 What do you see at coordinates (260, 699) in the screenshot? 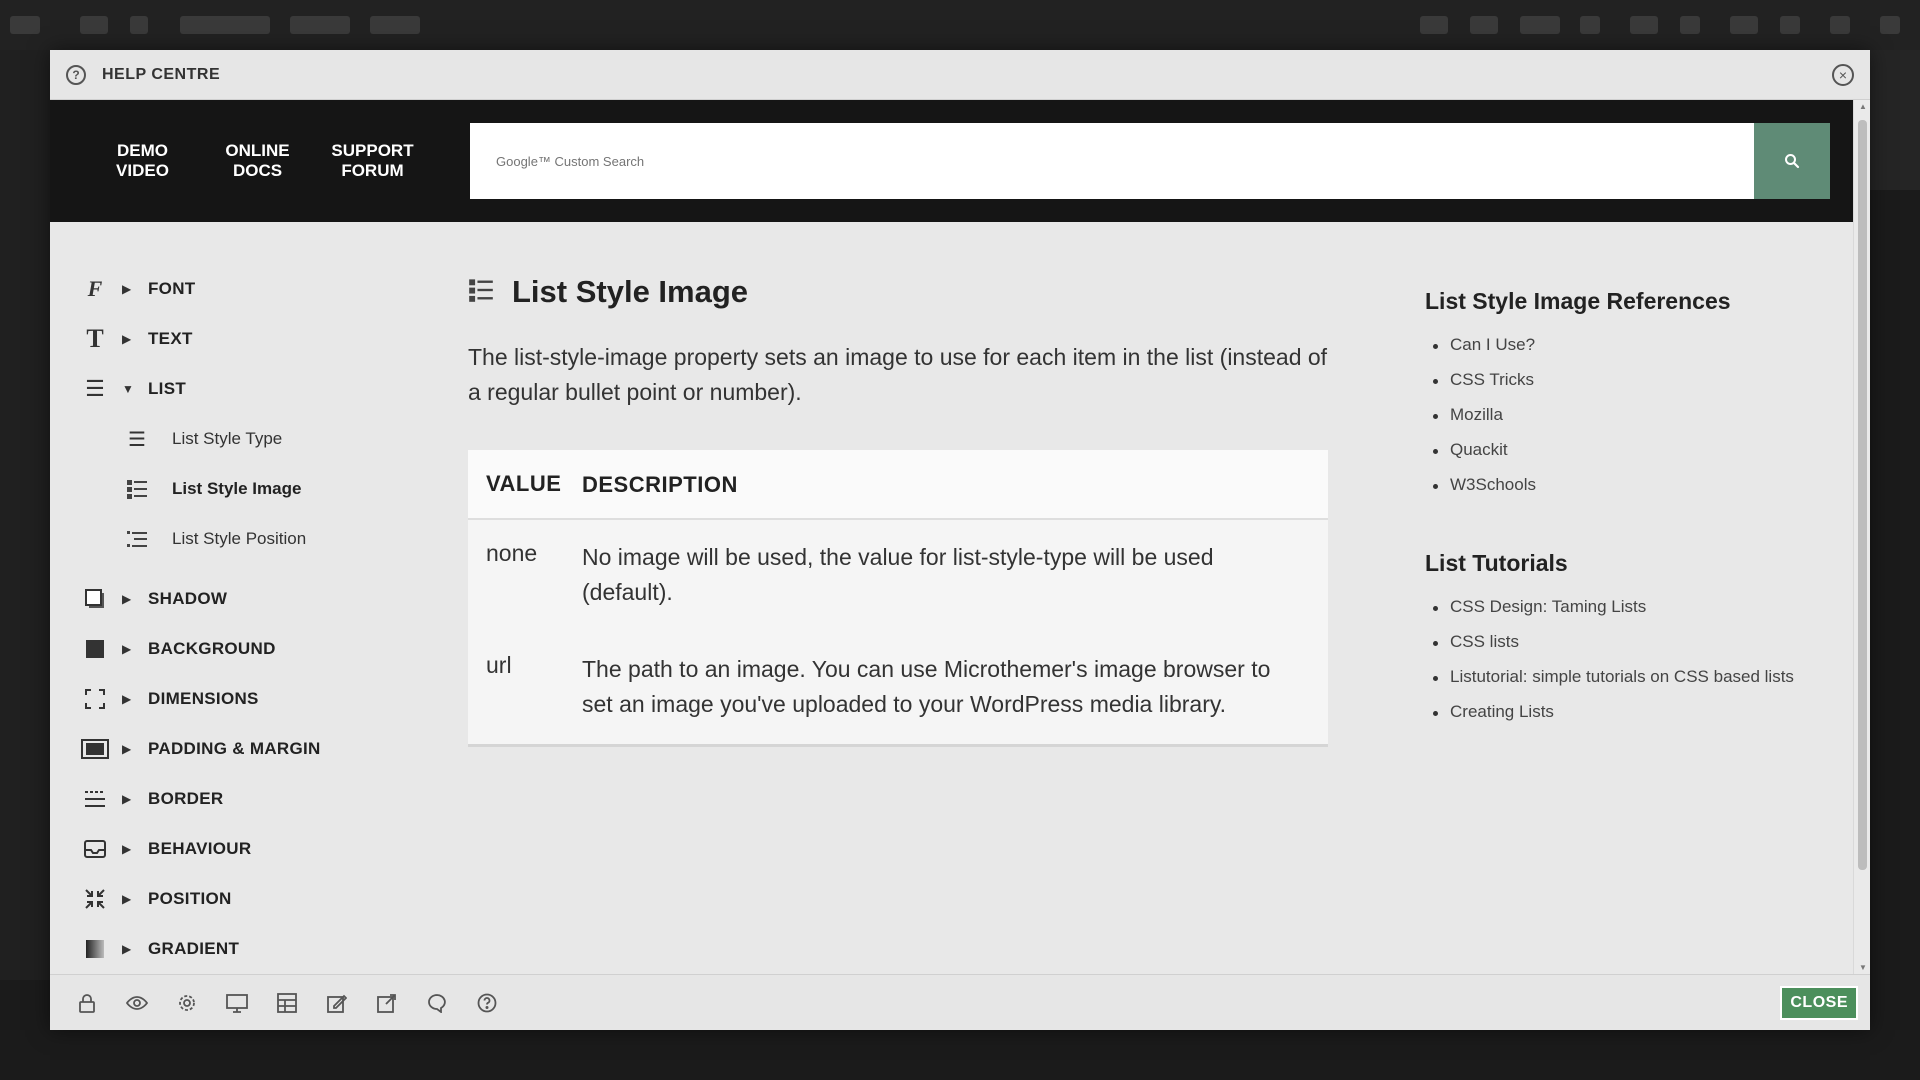
I see `nav-item-dimensions: ▶ DIMENSIONS` at bounding box center [260, 699].